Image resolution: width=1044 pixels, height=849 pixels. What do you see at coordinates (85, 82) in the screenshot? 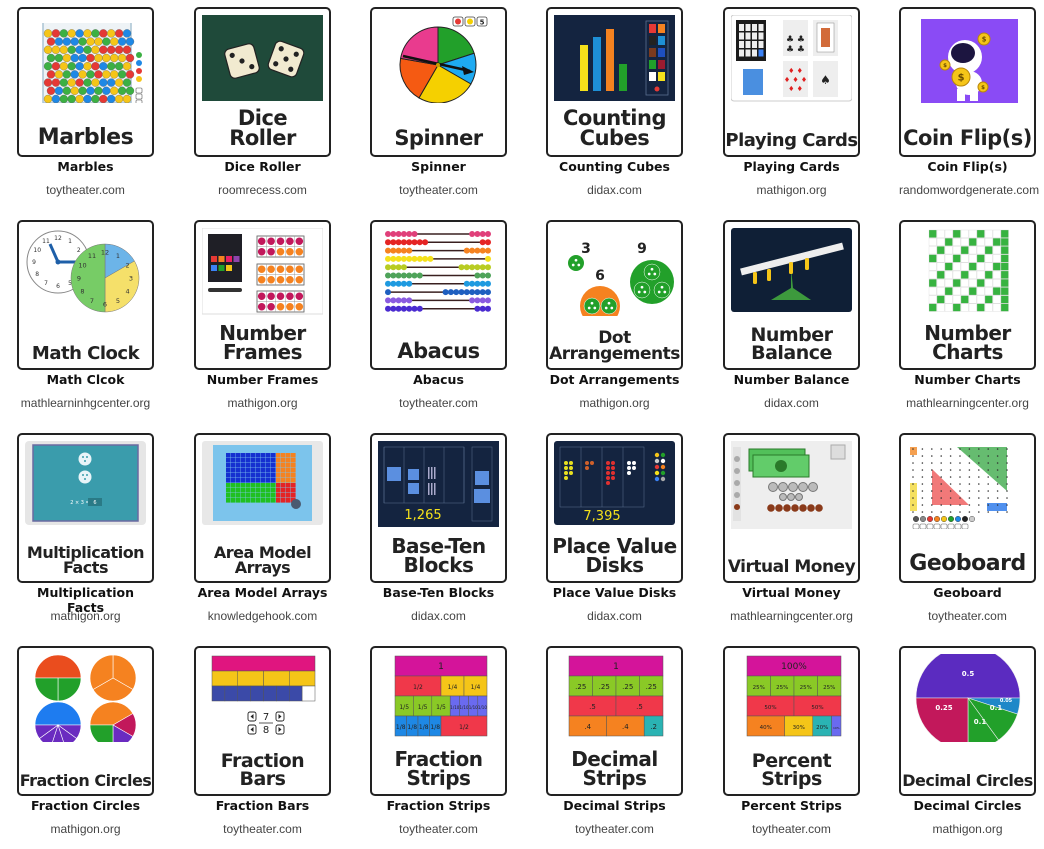
I see `tool-card: Marbles` at bounding box center [85, 82].